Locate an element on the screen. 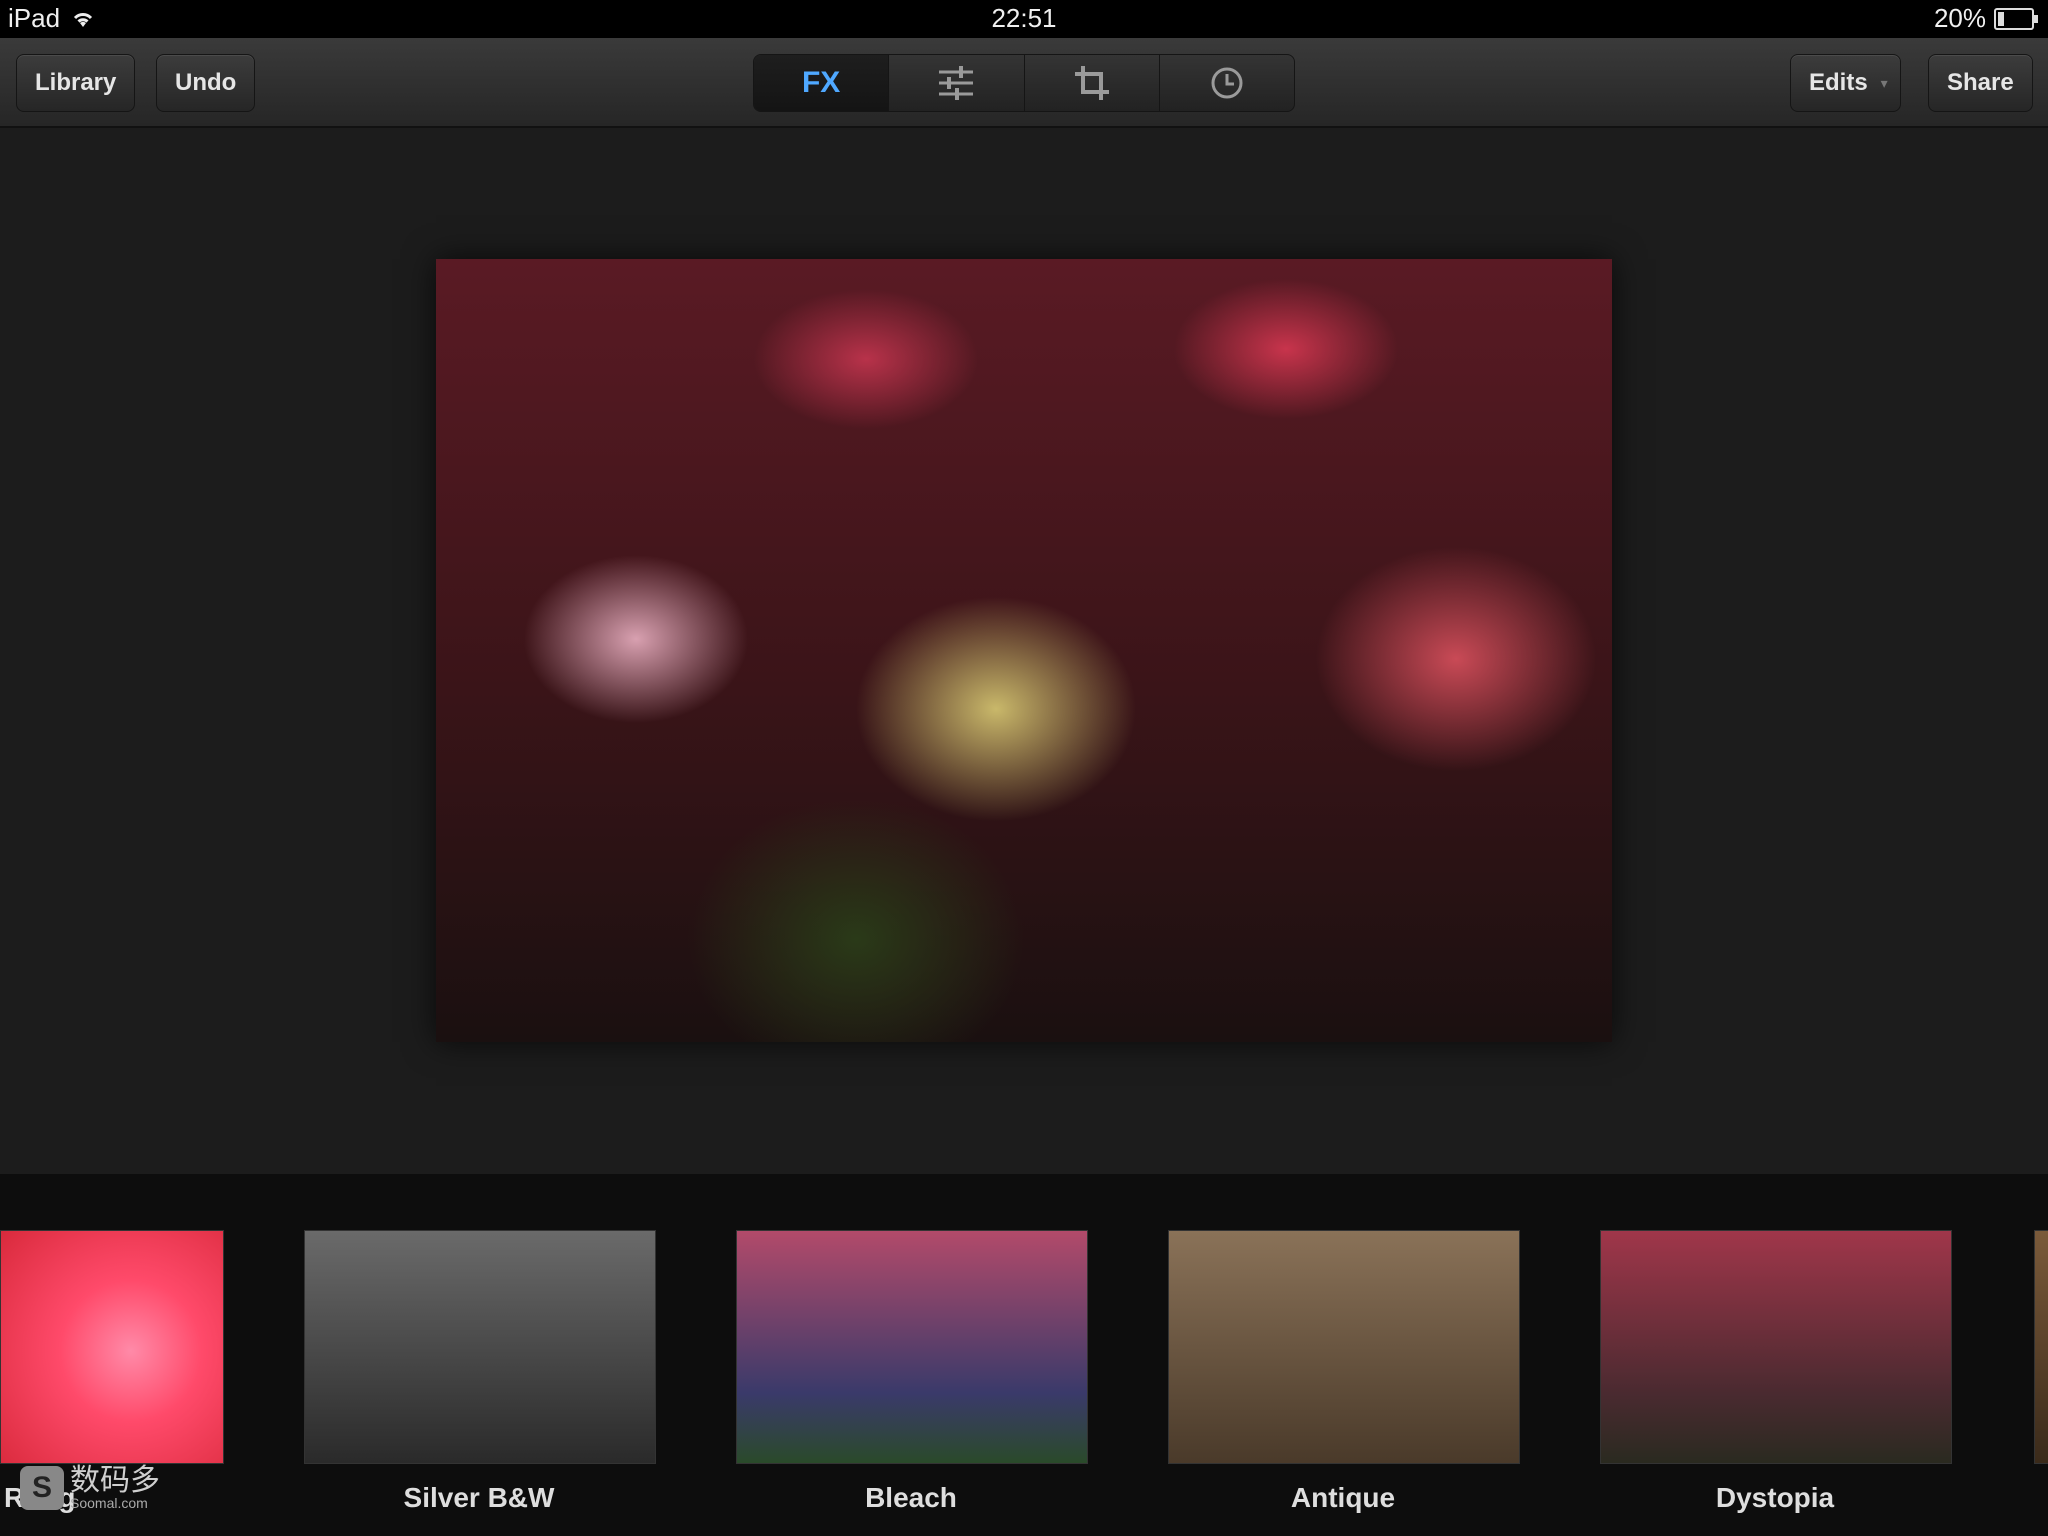 The width and height of the screenshot is (2048, 1536). clock: 22:51 is located at coordinates (1024, 18).